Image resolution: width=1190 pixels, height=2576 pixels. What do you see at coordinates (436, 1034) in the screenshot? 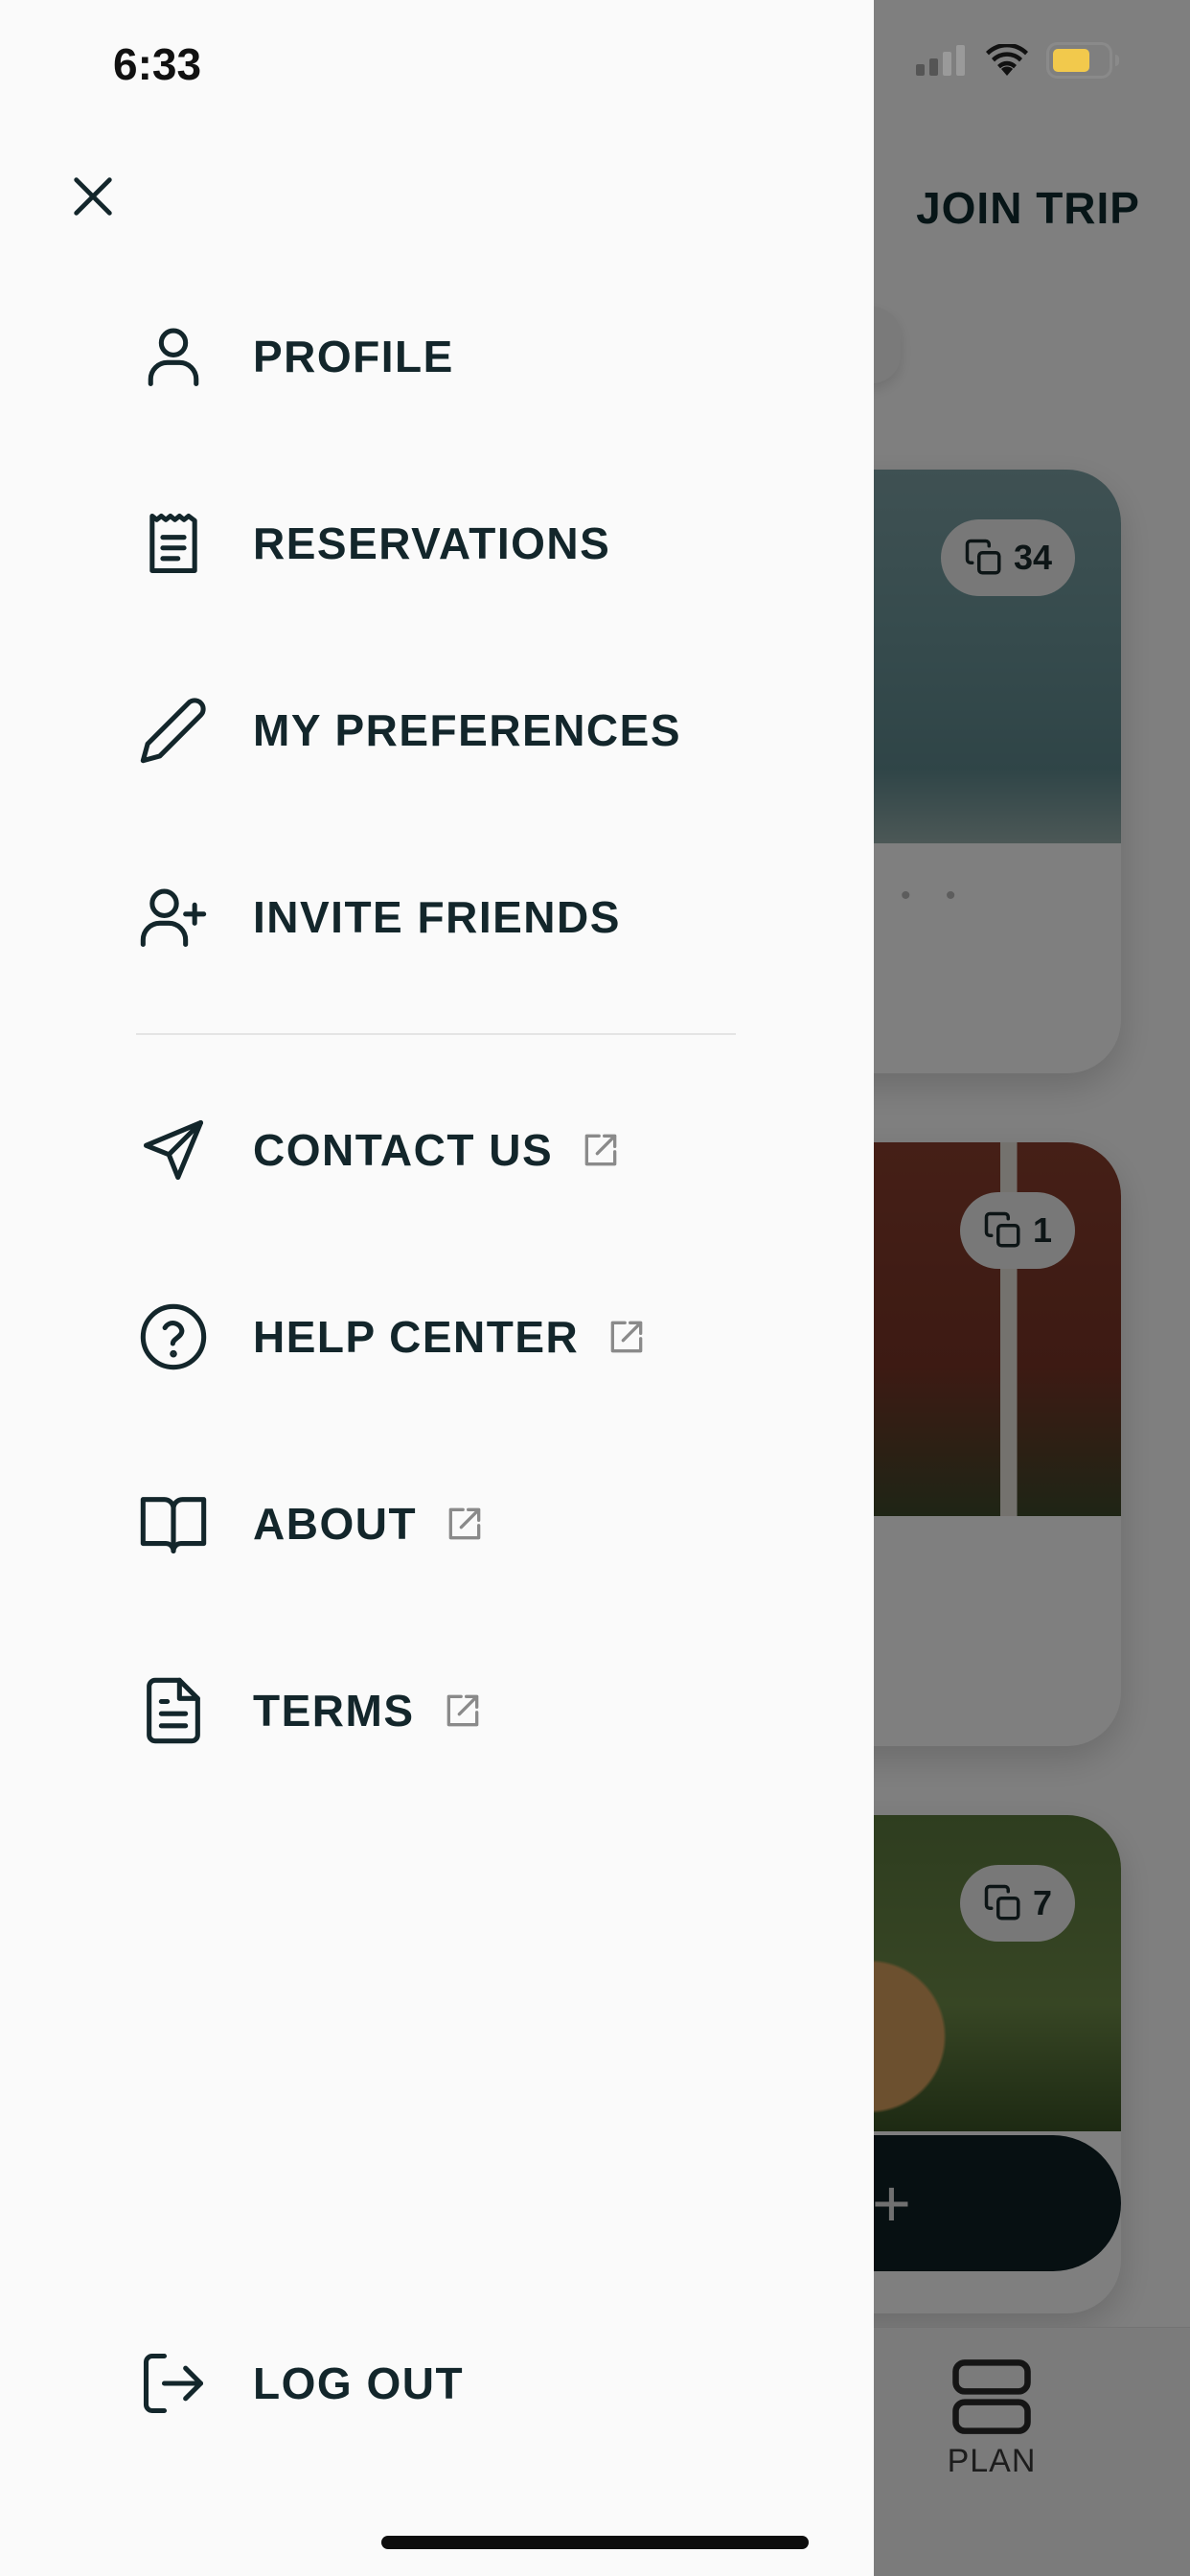
I see `menu-divider` at bounding box center [436, 1034].